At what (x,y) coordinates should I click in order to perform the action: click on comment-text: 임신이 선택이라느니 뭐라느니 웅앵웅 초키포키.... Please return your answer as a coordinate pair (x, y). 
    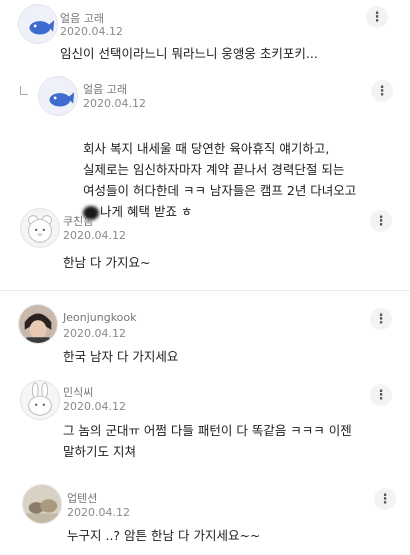
    Looking at the image, I should click on (189, 53).